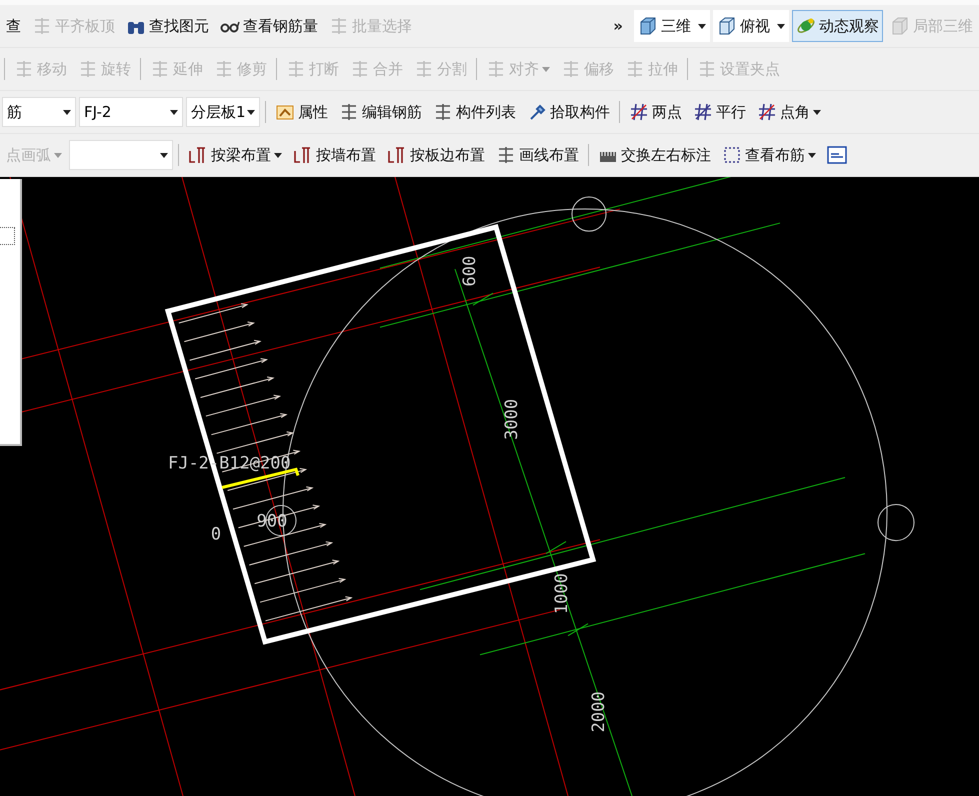 This screenshot has width=979, height=796. What do you see at coordinates (672, 26) in the screenshot?
I see `toolbar-button: 三维` at bounding box center [672, 26].